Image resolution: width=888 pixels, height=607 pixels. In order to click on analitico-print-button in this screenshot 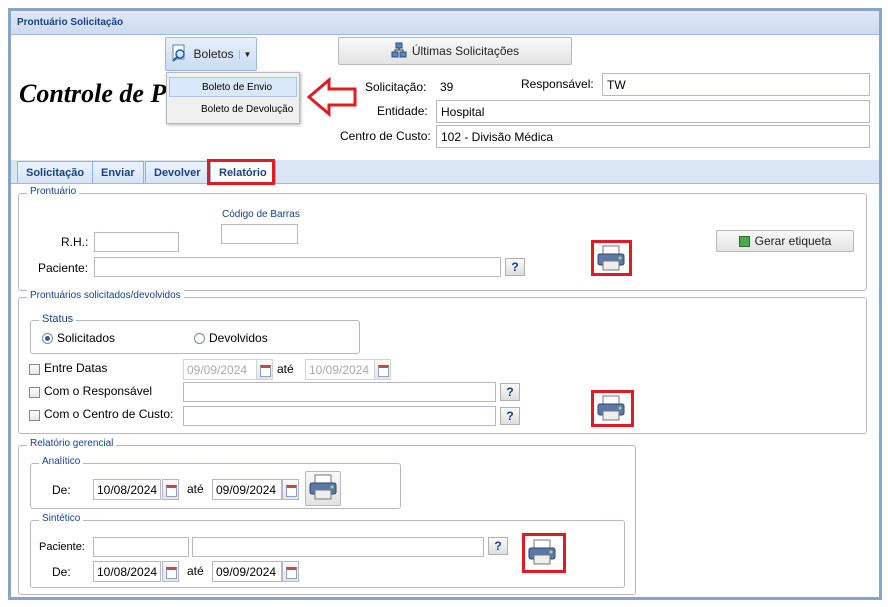, I will do `click(323, 488)`.